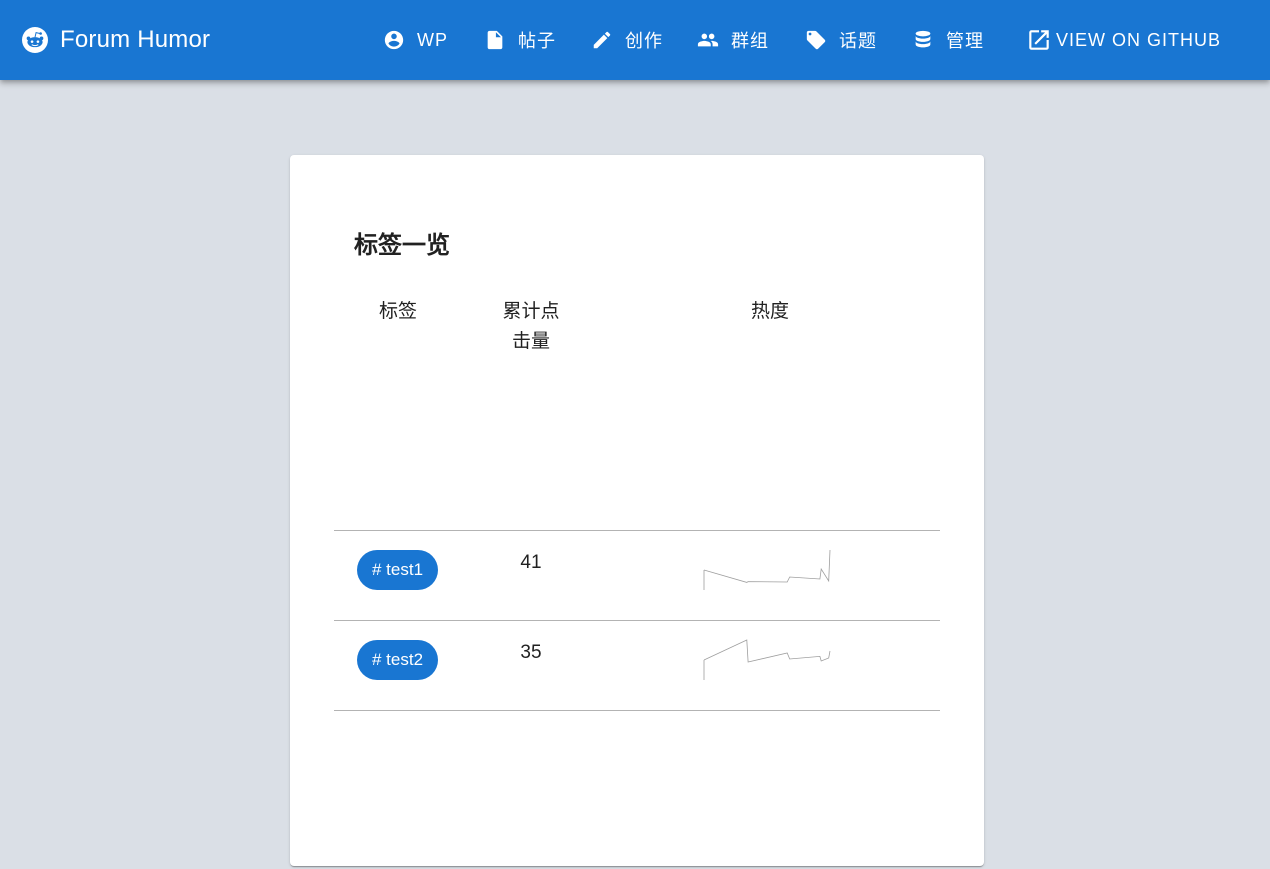  I want to click on nav-admin: 管理, so click(948, 40).